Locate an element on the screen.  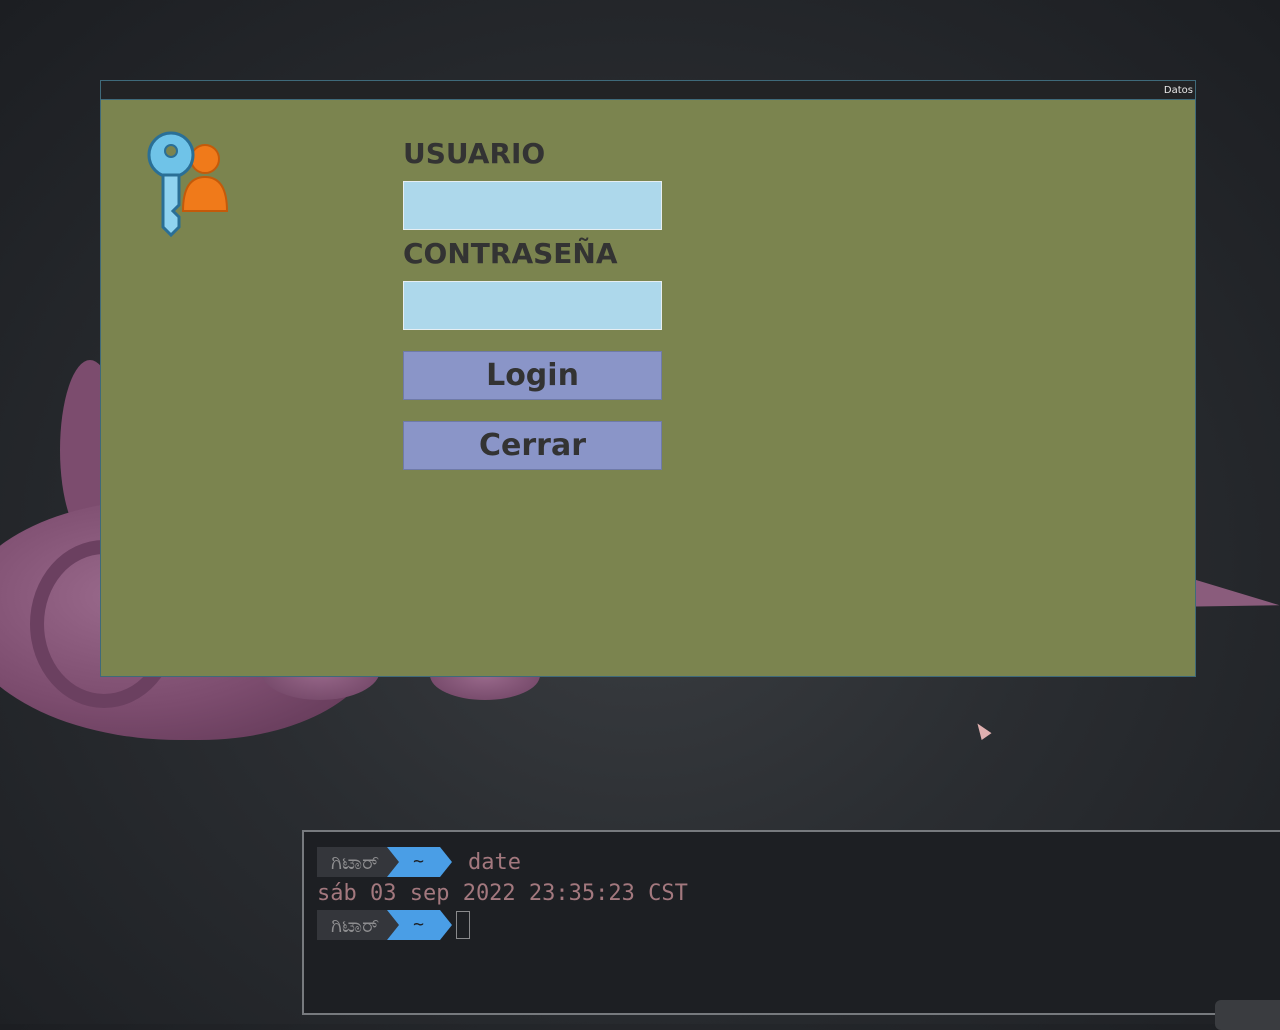
contrasena-input is located at coordinates (532, 305).